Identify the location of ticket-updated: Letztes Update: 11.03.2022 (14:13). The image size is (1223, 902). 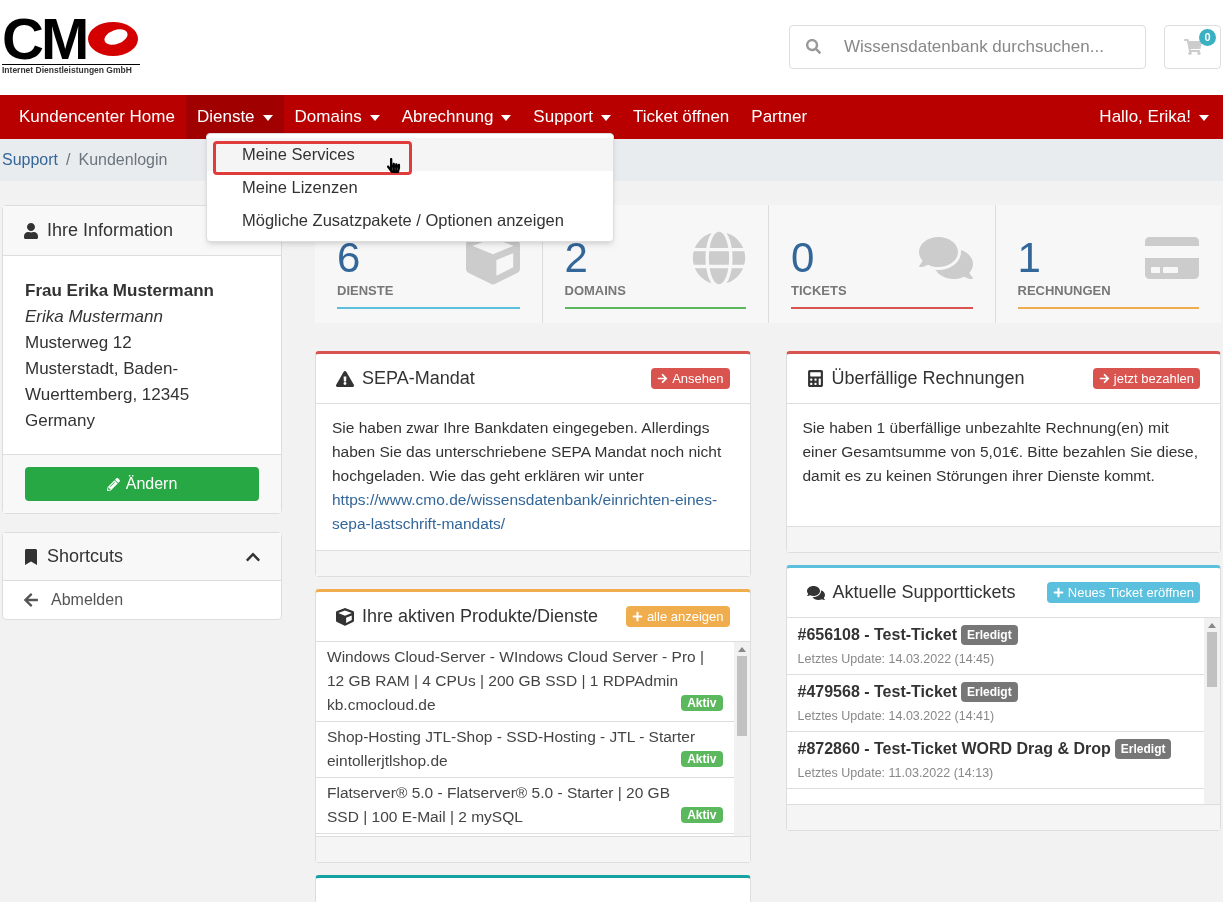
(896, 773).